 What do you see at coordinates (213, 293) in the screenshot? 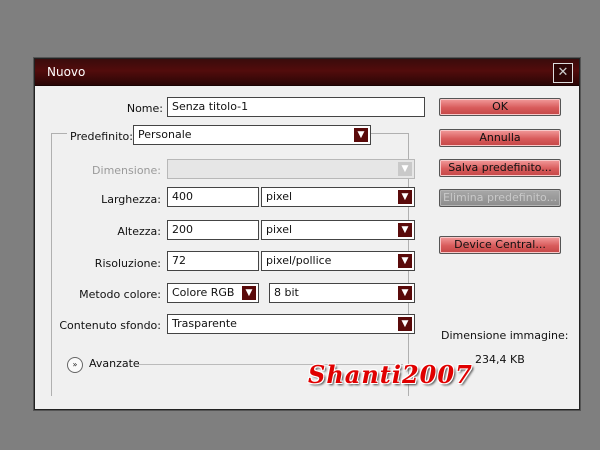
I see `color-mode-select: Colore RGB ▼` at bounding box center [213, 293].